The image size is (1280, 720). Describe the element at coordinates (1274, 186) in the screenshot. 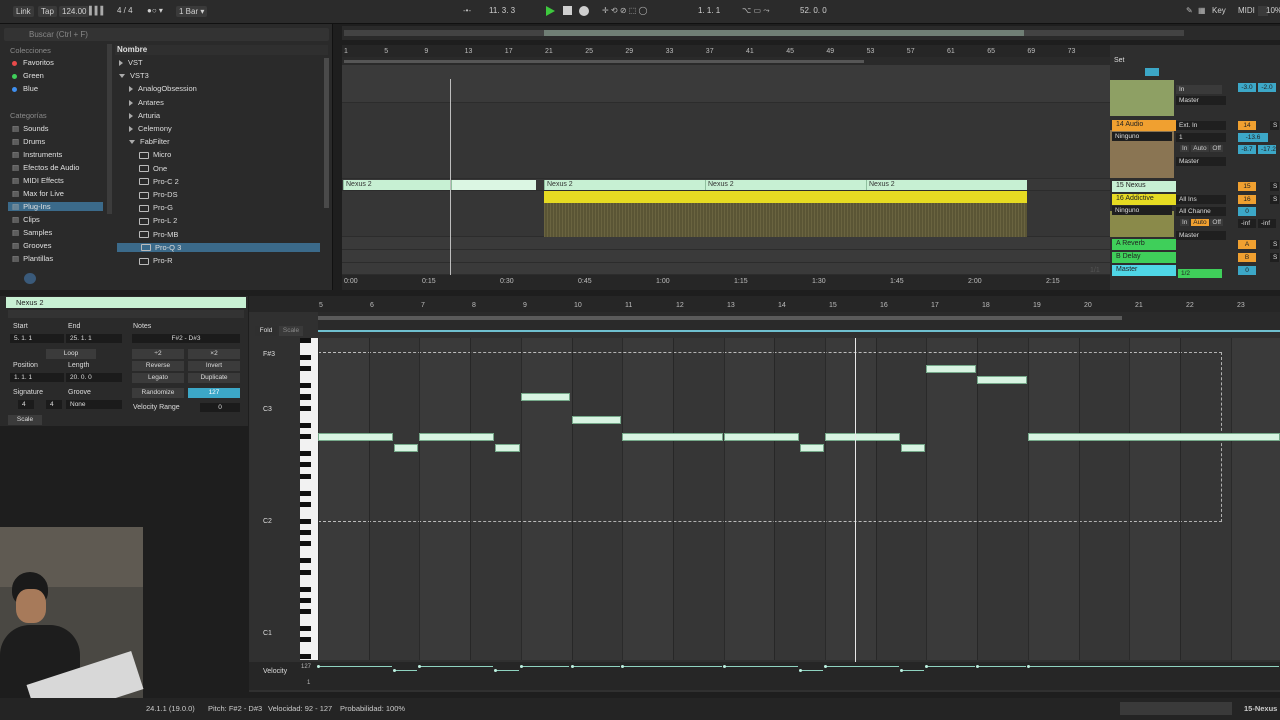

I see `solo-15: S` at that location.